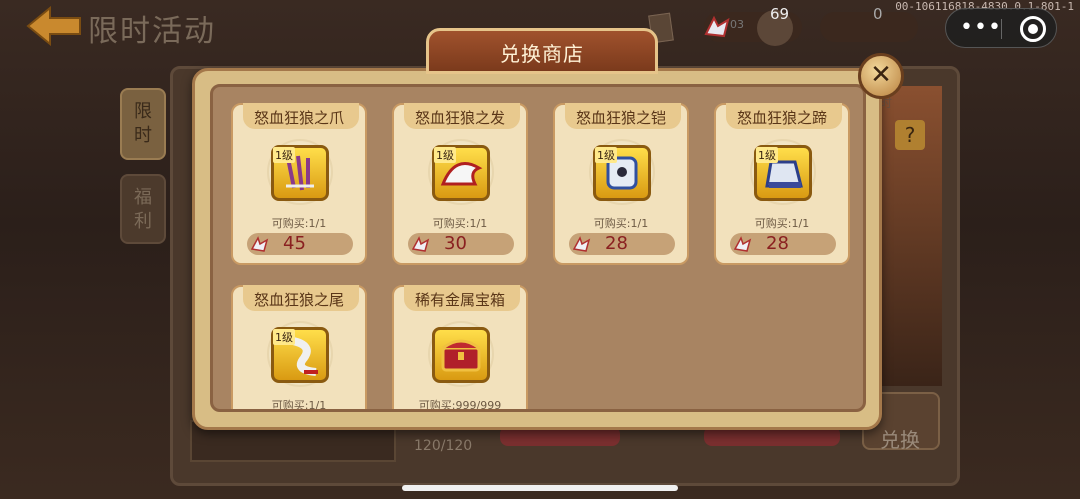 This screenshot has height=499, width=1080. I want to click on exchange-button-label: 兑换, so click(900, 440).